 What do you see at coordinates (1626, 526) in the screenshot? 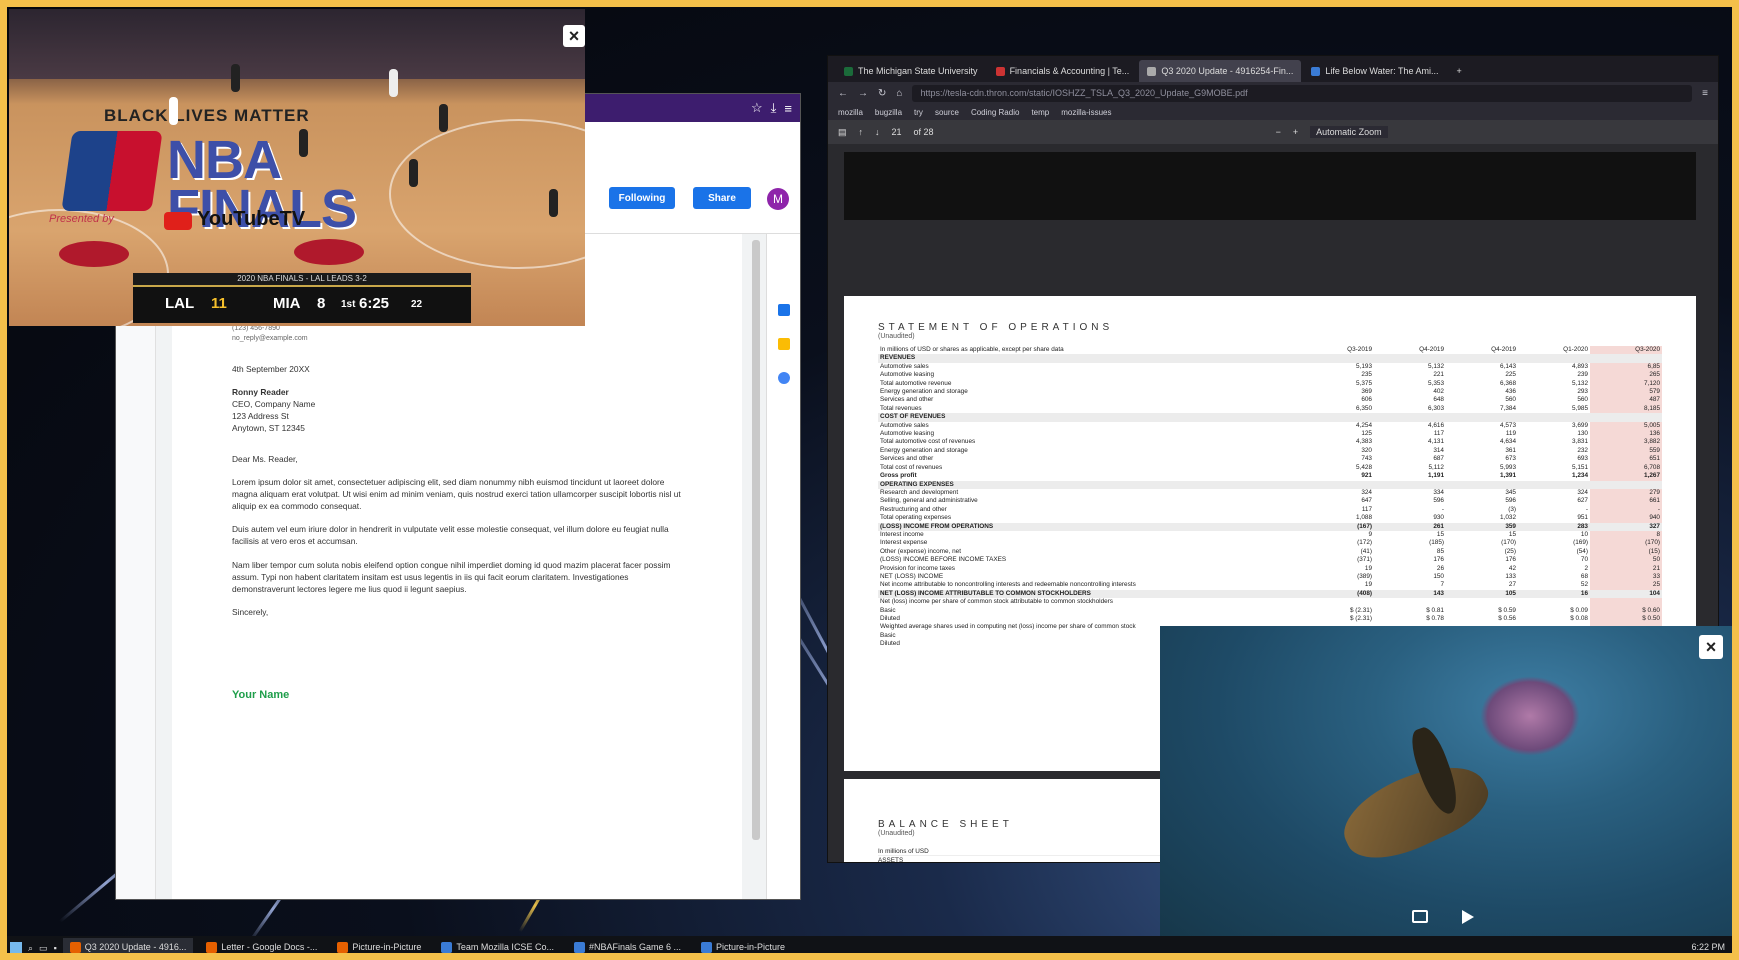
I see `row-value: 327` at bounding box center [1626, 526].